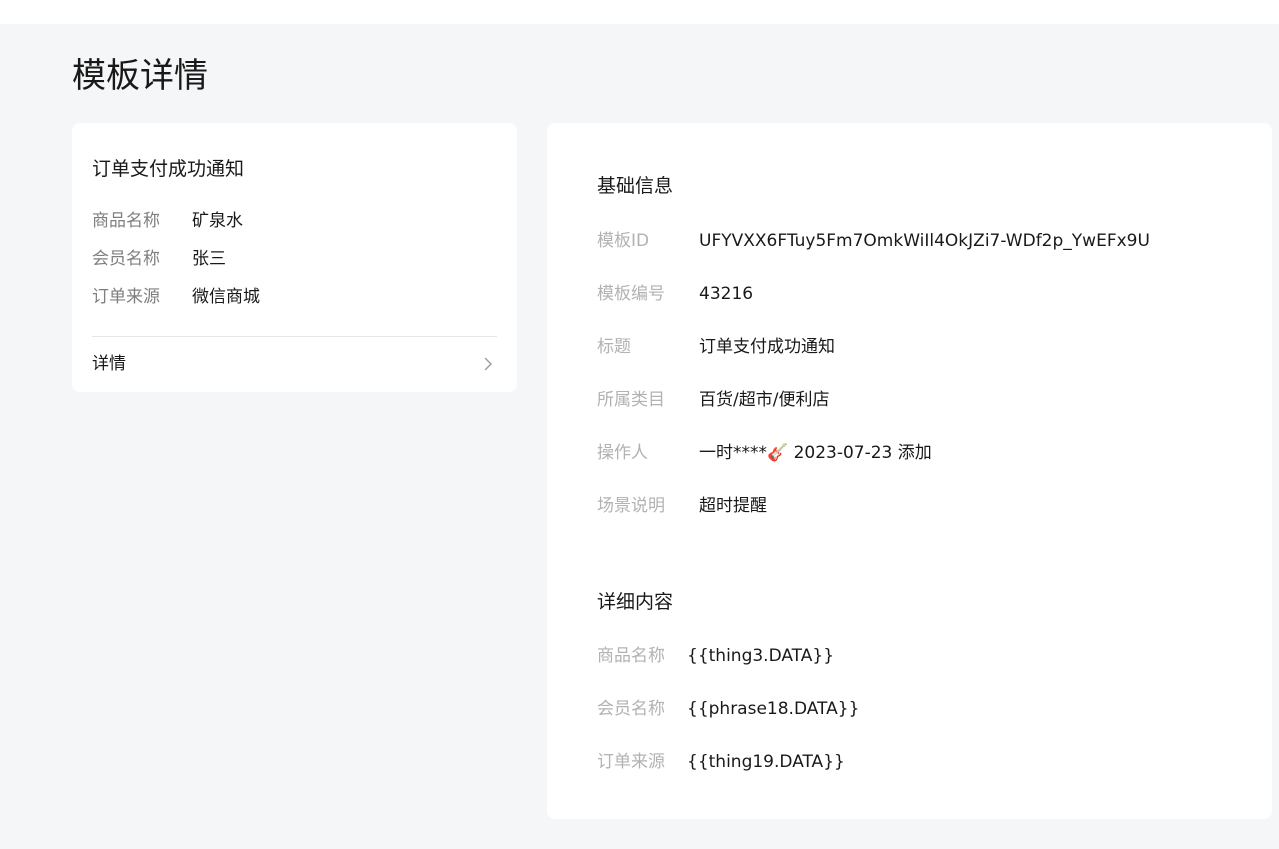 The width and height of the screenshot is (1279, 849). Describe the element at coordinates (927, 762) in the screenshot. I see `content-row: 订单来源 {{thing19.DATA}}` at that location.